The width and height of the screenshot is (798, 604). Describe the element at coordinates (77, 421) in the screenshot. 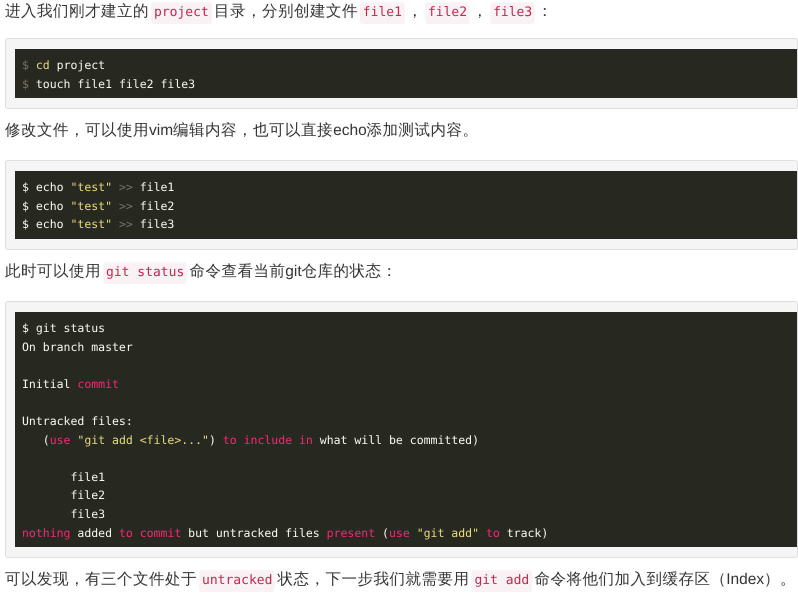

I see `code-line: Untracked files:` at that location.